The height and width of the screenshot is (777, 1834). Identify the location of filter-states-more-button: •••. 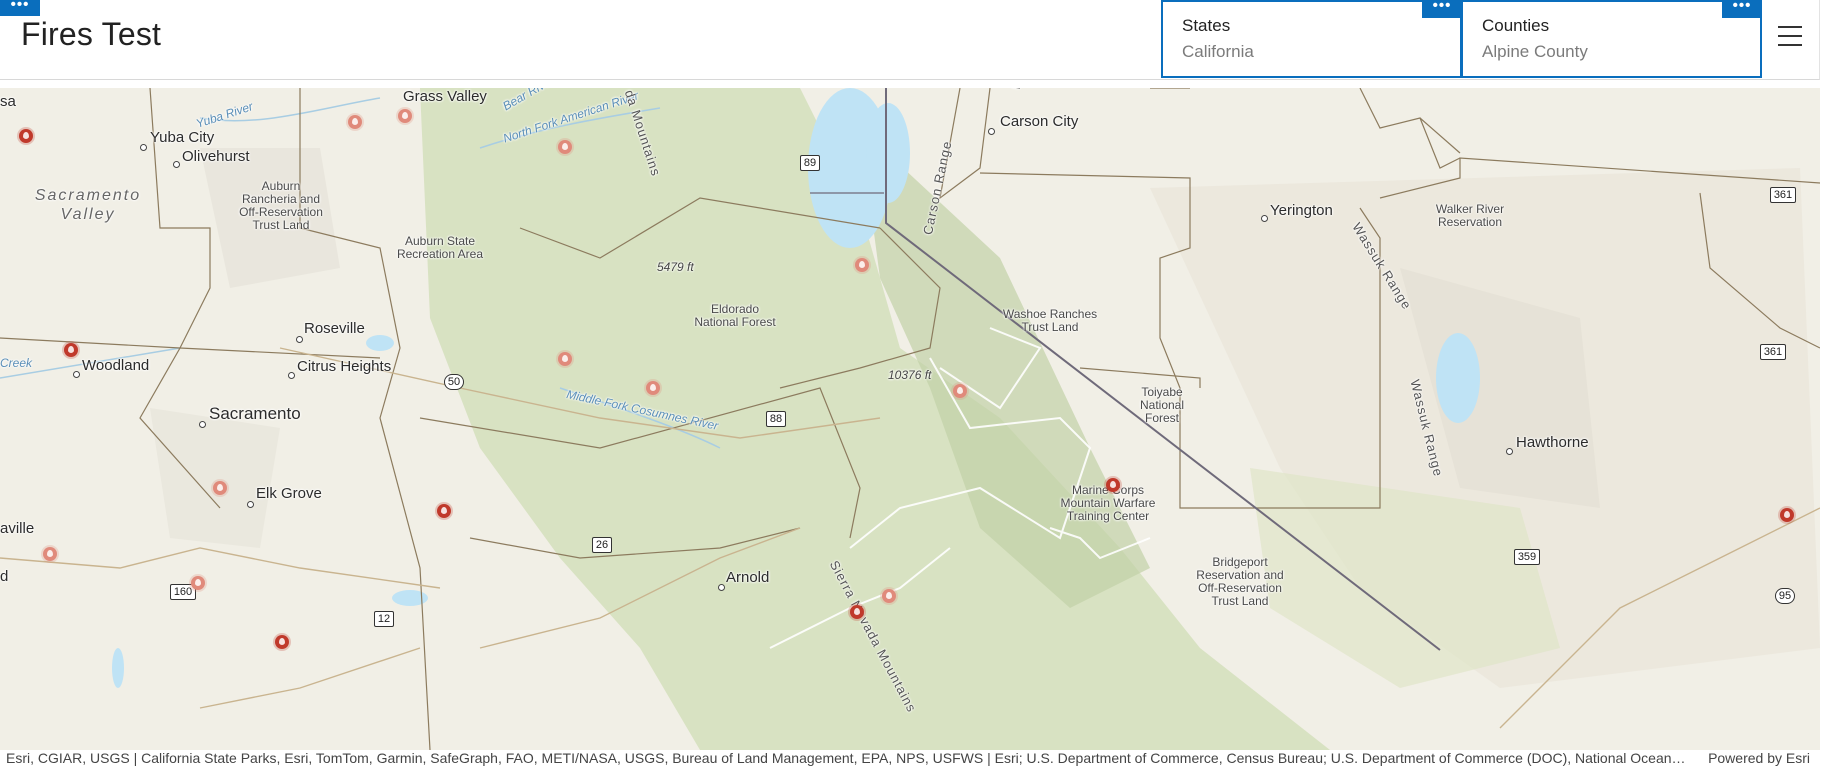
(1442, 9).